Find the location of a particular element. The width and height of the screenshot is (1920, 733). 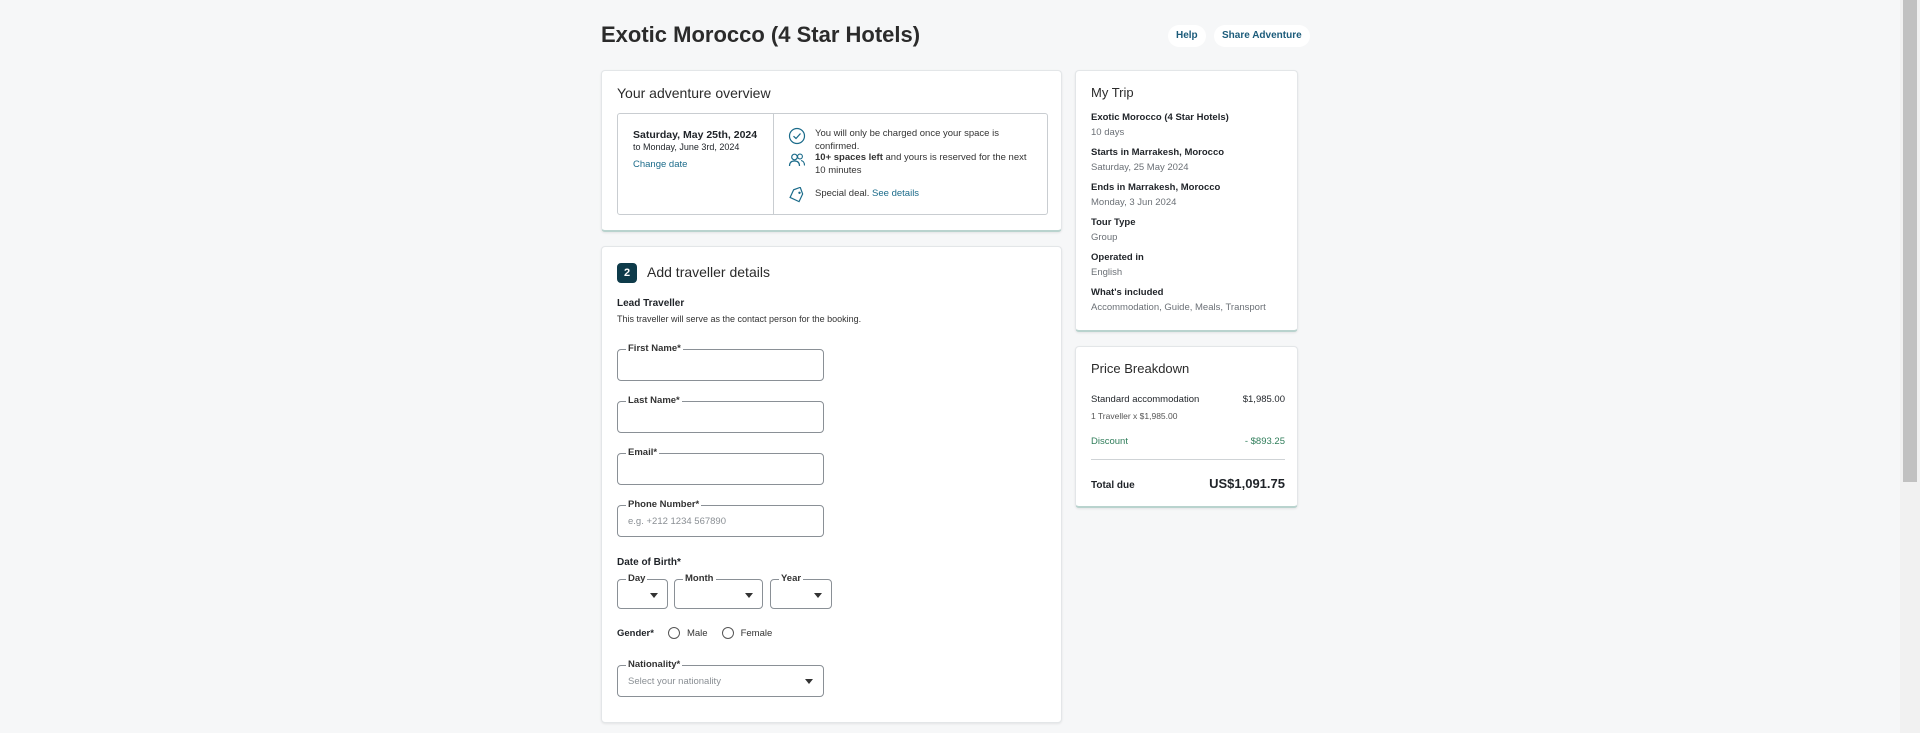

year-label: Year is located at coordinates (791, 578).